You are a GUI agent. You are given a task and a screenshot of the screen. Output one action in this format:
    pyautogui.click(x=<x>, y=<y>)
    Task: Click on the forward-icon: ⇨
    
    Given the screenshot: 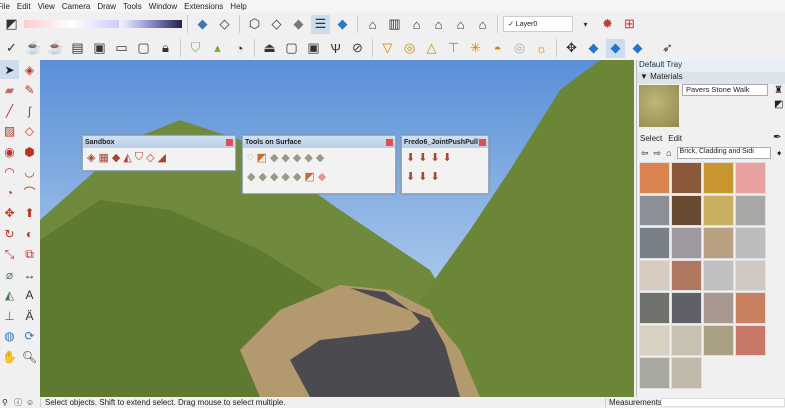 What is the action you would take?
    pyautogui.click(x=658, y=153)
    